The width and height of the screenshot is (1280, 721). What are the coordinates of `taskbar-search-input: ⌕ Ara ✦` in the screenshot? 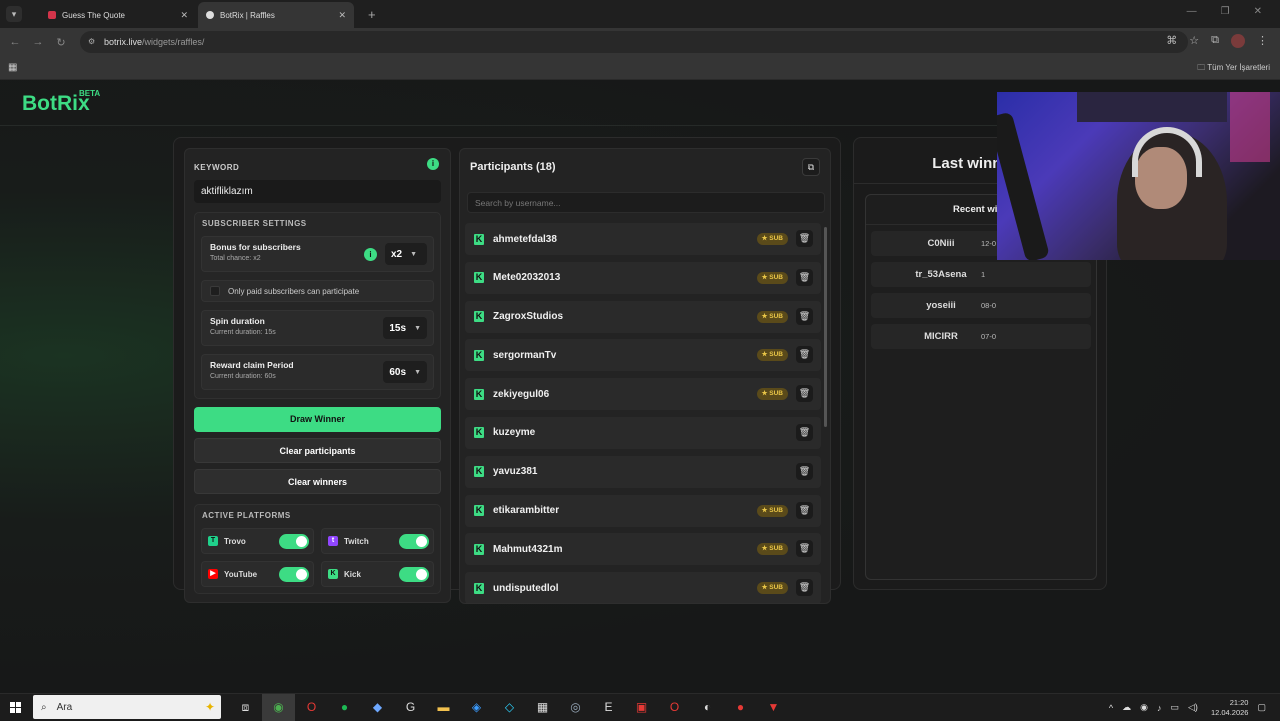 It's located at (127, 707).